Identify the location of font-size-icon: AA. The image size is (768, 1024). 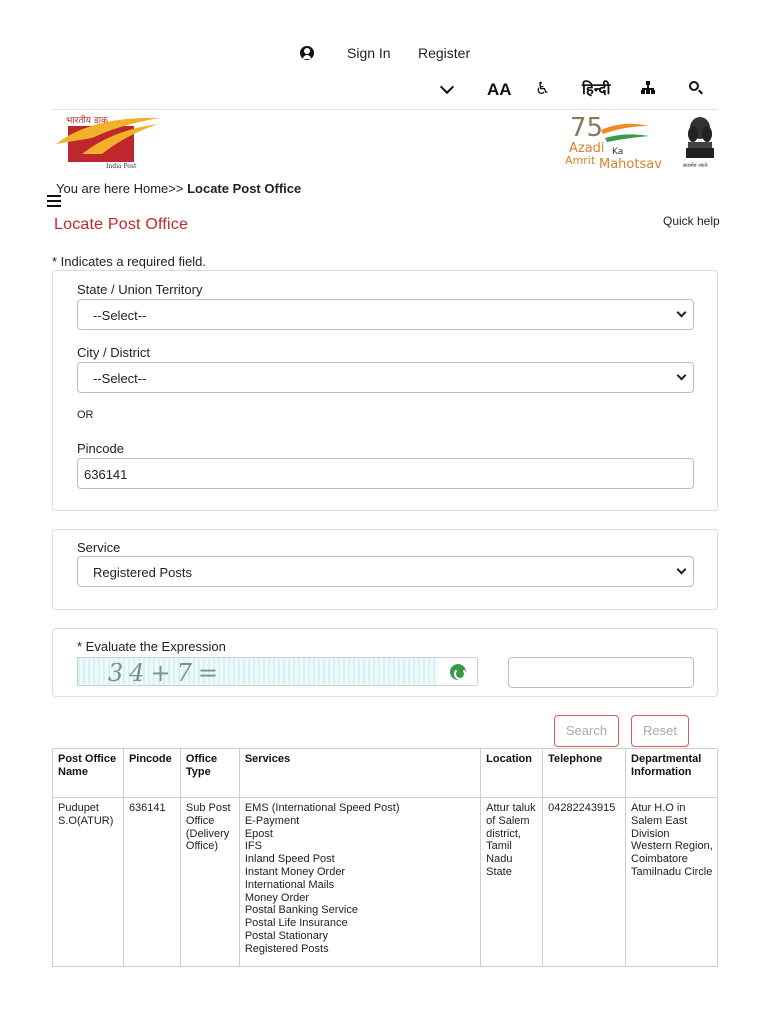
(499, 90).